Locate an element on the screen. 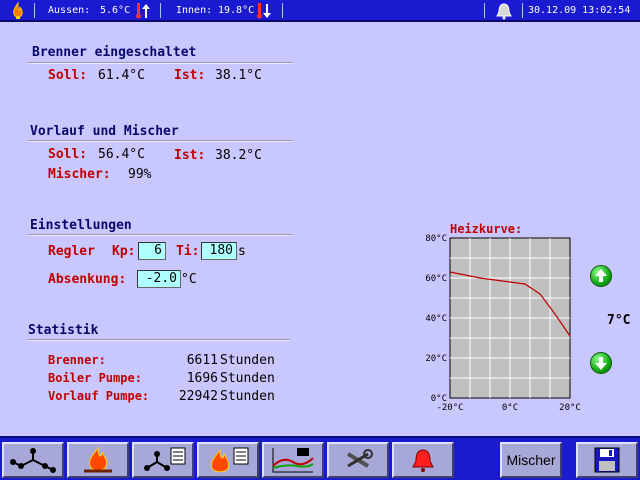 The height and width of the screenshot is (480, 640). chart-icon is located at coordinates (293, 460).